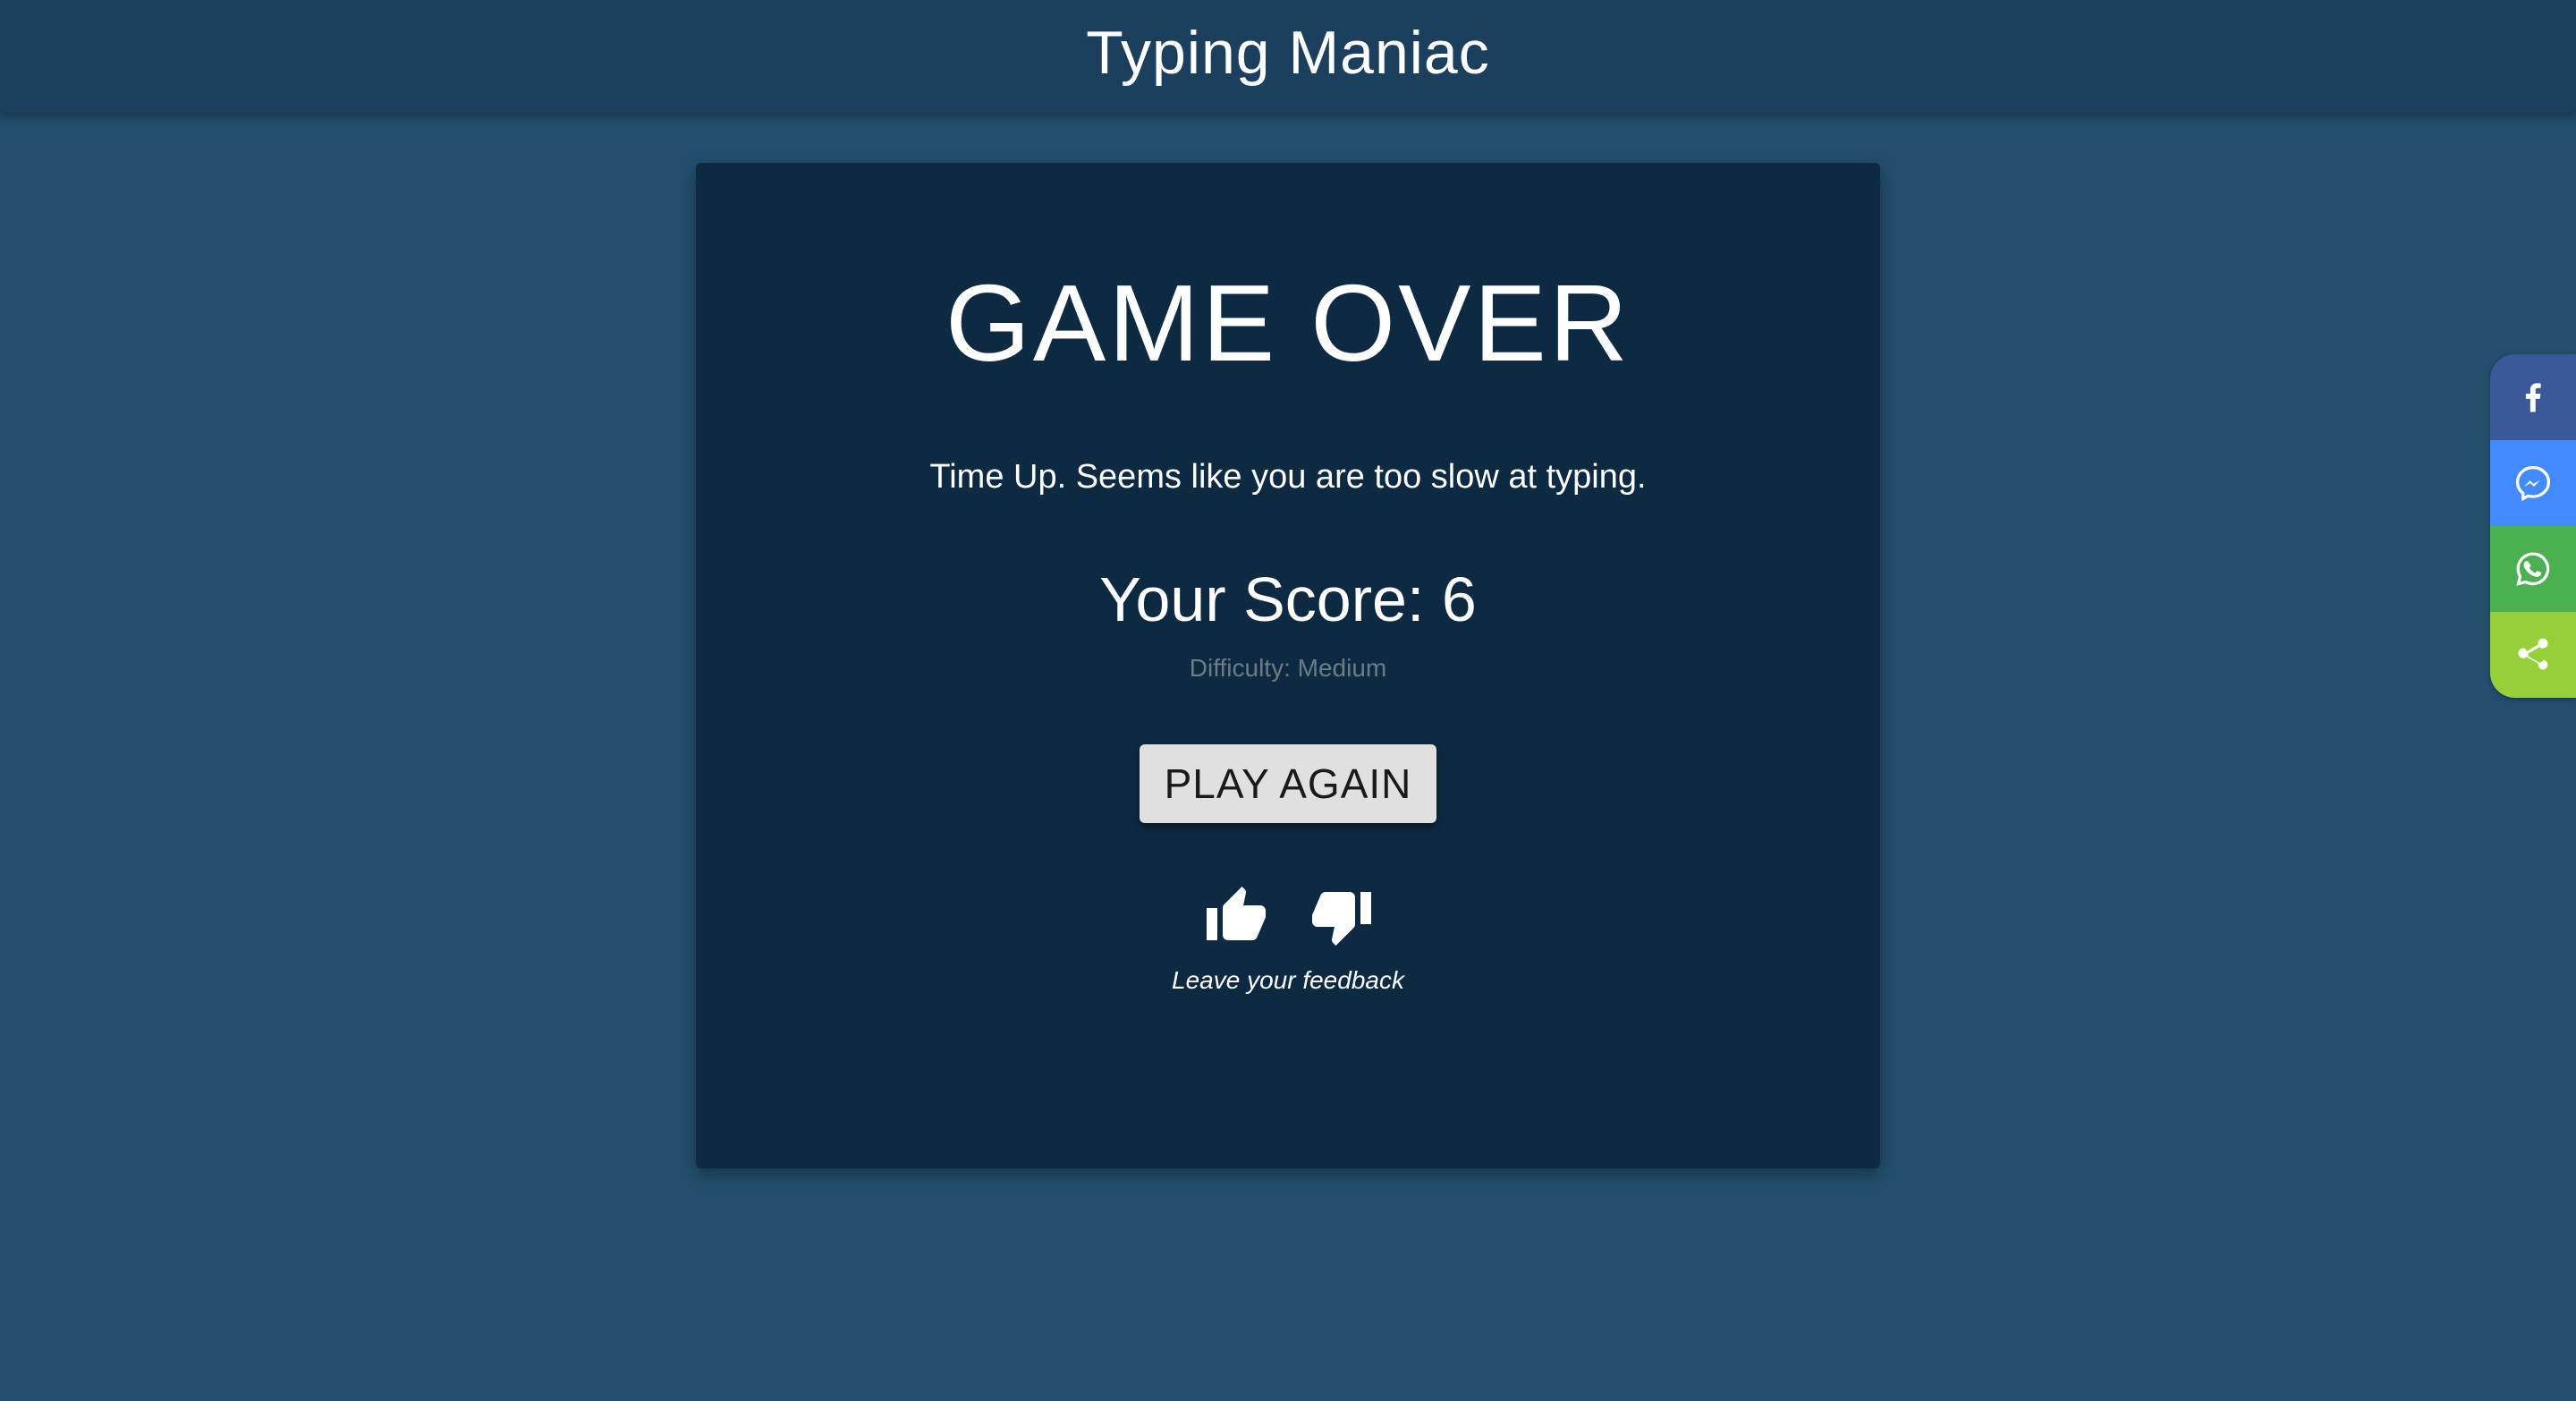 This screenshot has width=2576, height=1401. I want to click on app-title: Typing Maniac, so click(1288, 53).